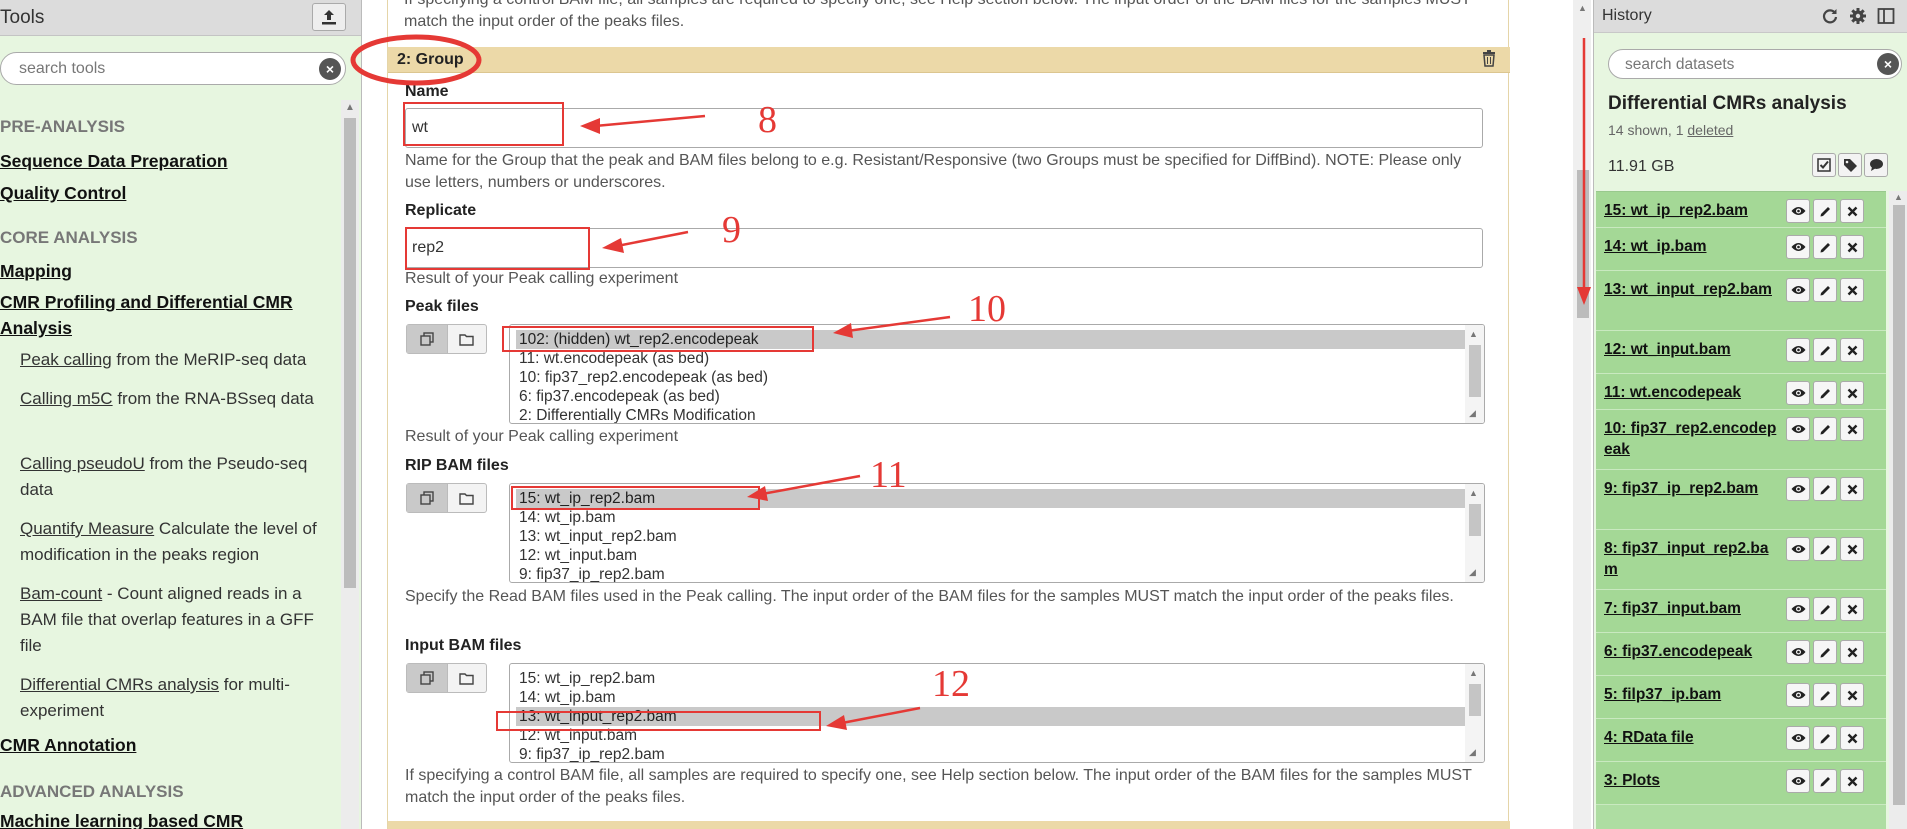 This screenshot has height=829, width=1907. Describe the element at coordinates (991, 396) in the screenshot. I see `select-option: 6: fip37.encodepeak (as bed)` at that location.